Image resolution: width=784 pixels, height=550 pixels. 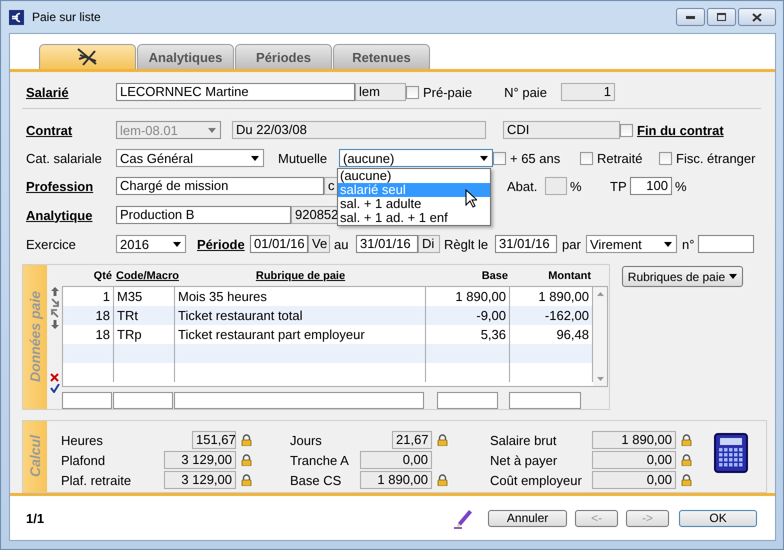 I want to click on field-label: n°, so click(x=689, y=244).